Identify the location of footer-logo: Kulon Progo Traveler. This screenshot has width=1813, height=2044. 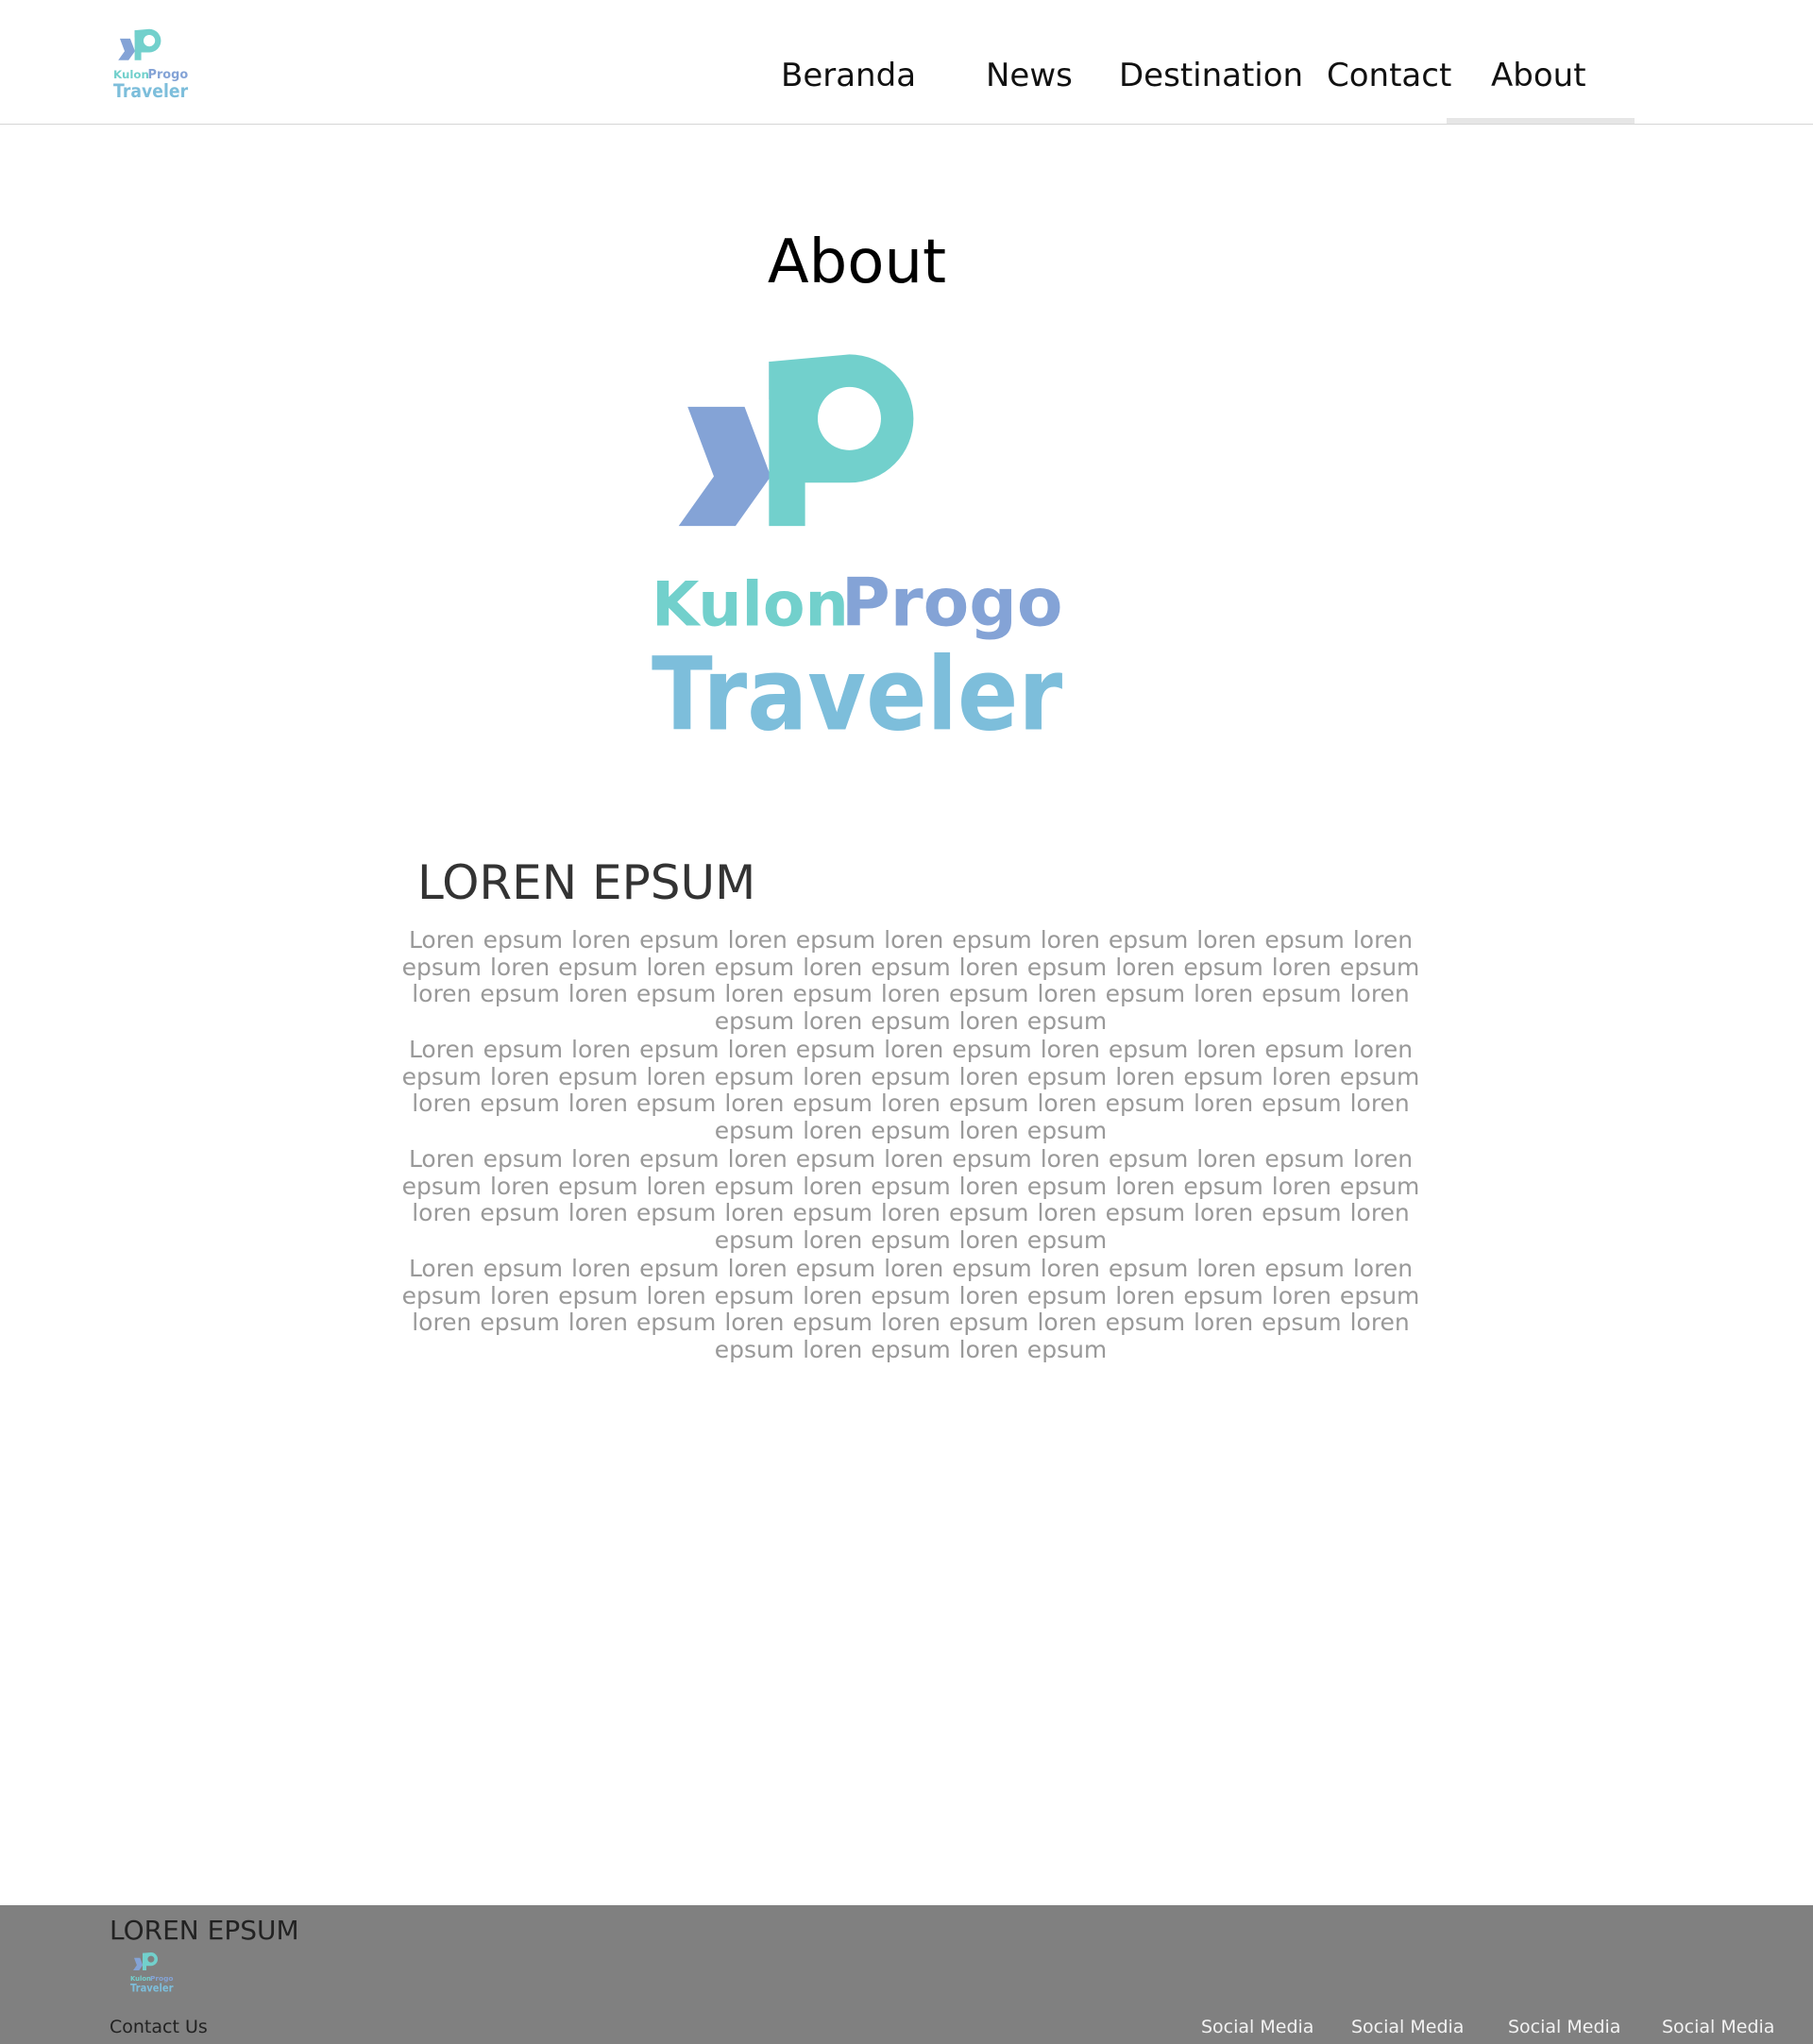
(152, 1975).